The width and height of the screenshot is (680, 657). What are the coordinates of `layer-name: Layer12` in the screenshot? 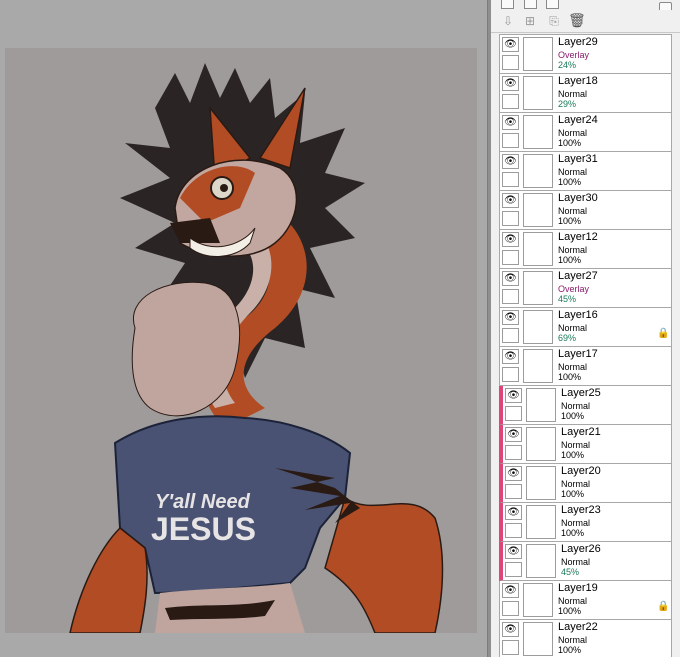 It's located at (578, 237).